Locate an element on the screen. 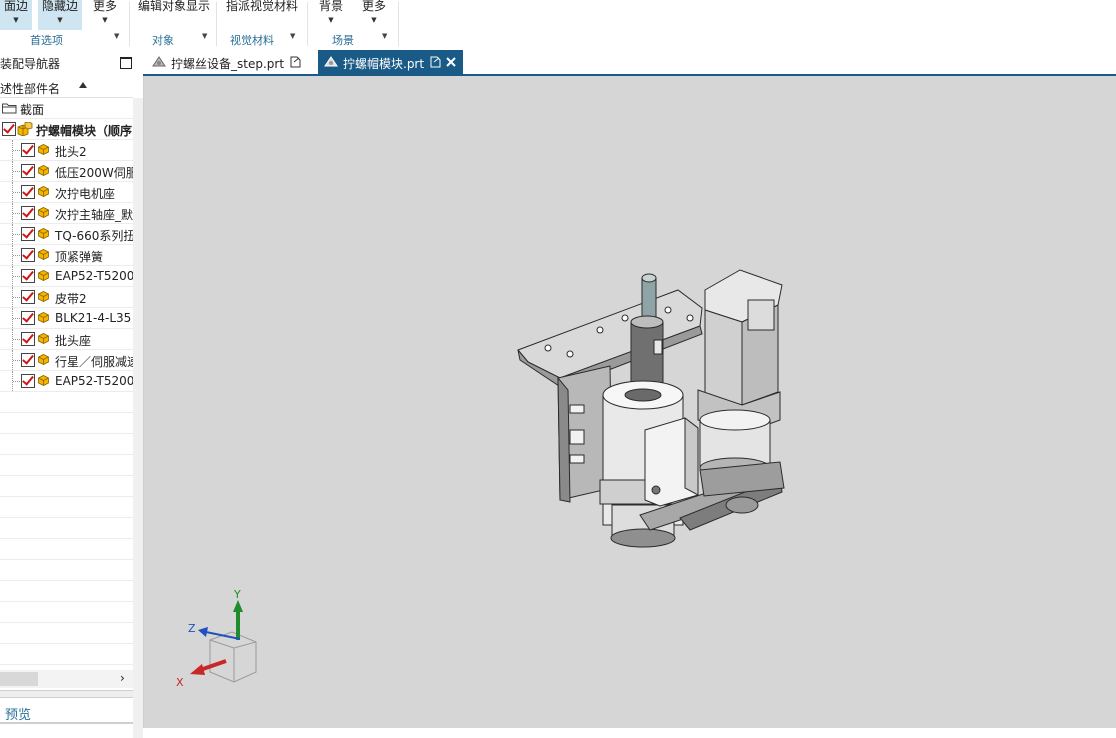 The height and width of the screenshot is (738, 1116). tree-row-part: 皮带2 is located at coordinates (66, 297).